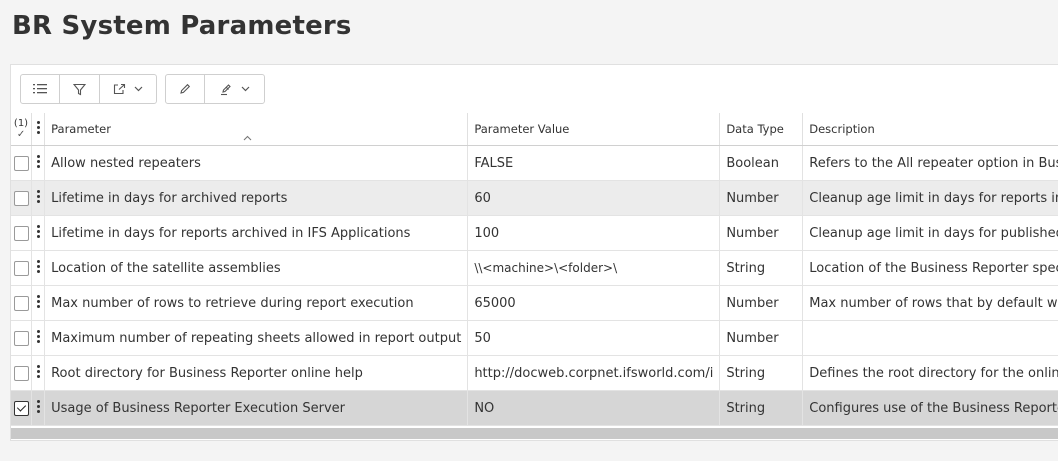  What do you see at coordinates (522, 129) in the screenshot?
I see `column-header-label: Parameter Value` at bounding box center [522, 129].